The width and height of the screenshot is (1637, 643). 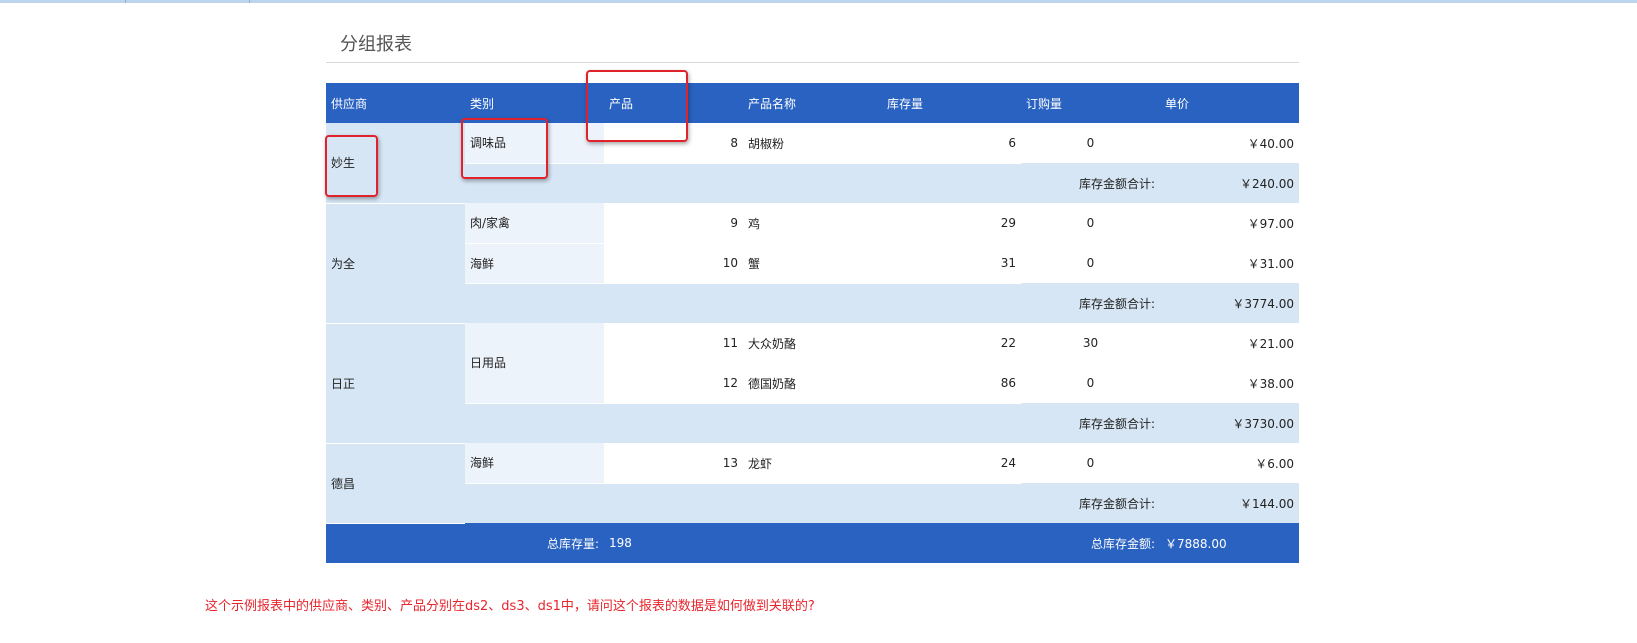 I want to click on subtotal-row: 库存金额合计: ￥3730.00, so click(x=812, y=423).